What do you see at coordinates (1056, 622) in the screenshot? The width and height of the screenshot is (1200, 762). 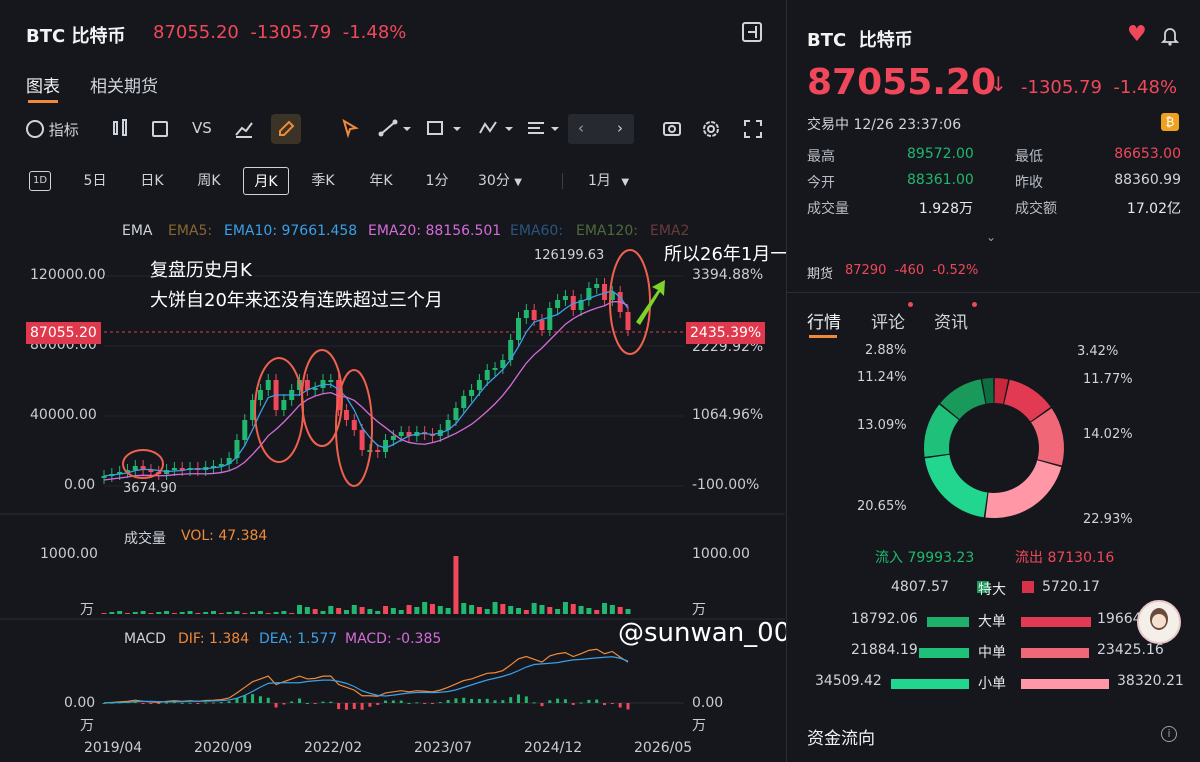 I see `flow-bar-out` at bounding box center [1056, 622].